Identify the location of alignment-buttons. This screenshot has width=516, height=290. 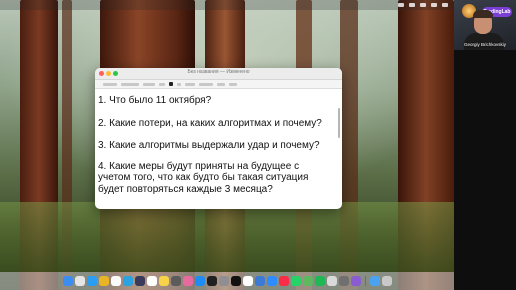
(206, 84).